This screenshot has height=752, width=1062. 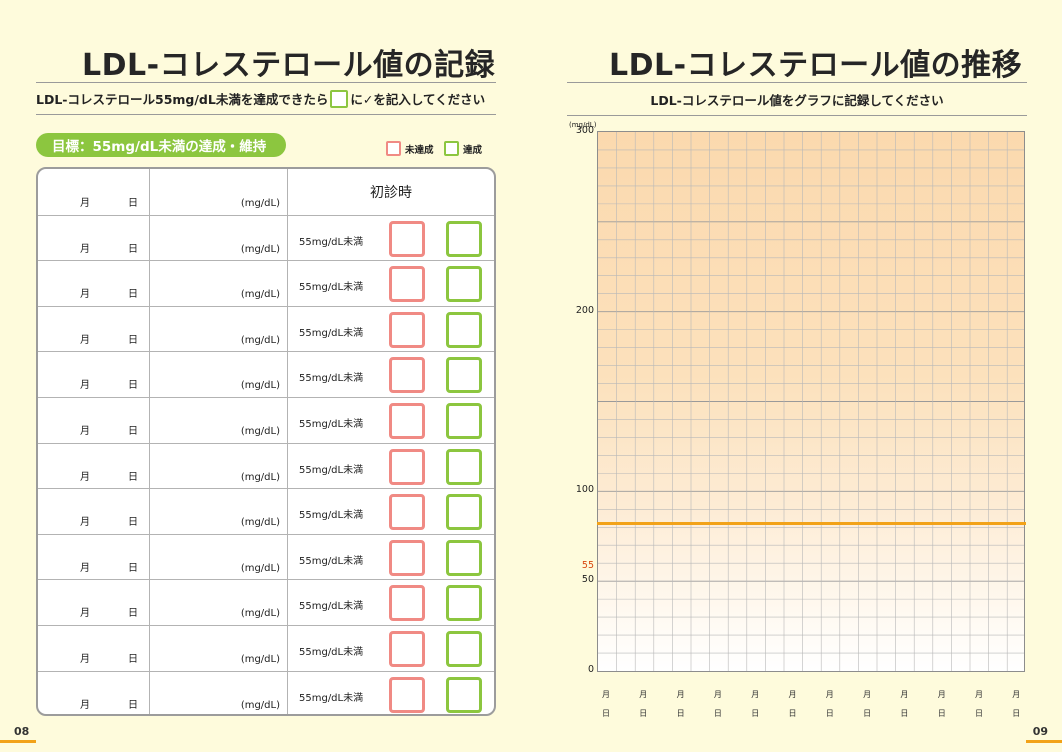 What do you see at coordinates (339, 98) in the screenshot?
I see `sample-checkbox-icon` at bounding box center [339, 98].